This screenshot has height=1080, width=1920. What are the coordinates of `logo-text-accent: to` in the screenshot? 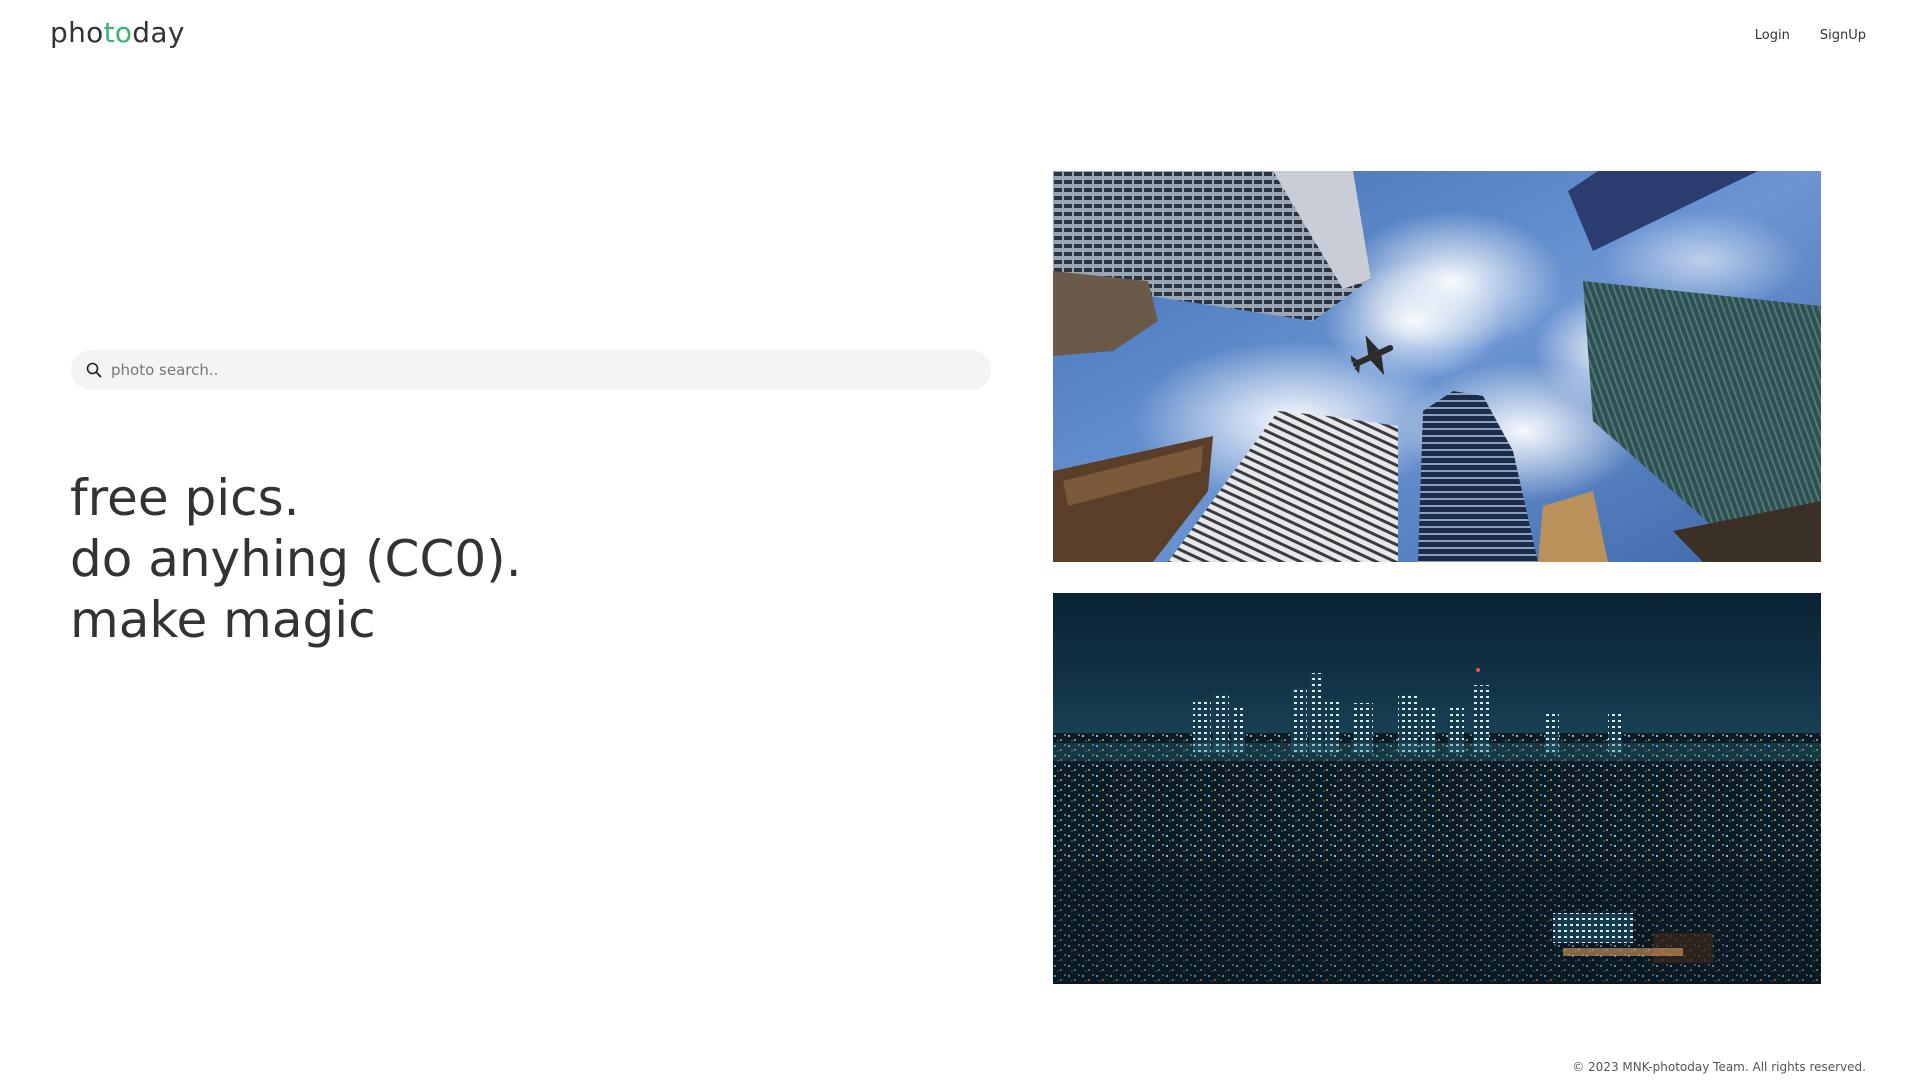 It's located at (118, 32).